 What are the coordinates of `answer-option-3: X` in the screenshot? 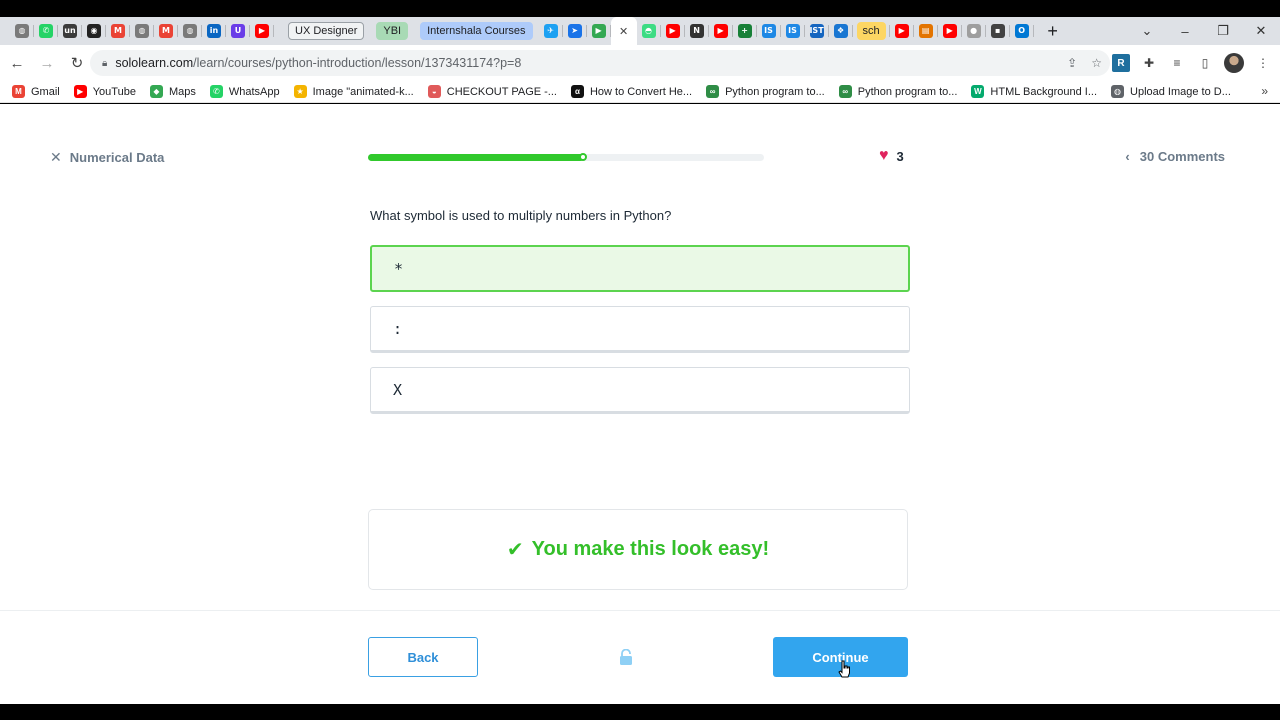 It's located at (640, 390).